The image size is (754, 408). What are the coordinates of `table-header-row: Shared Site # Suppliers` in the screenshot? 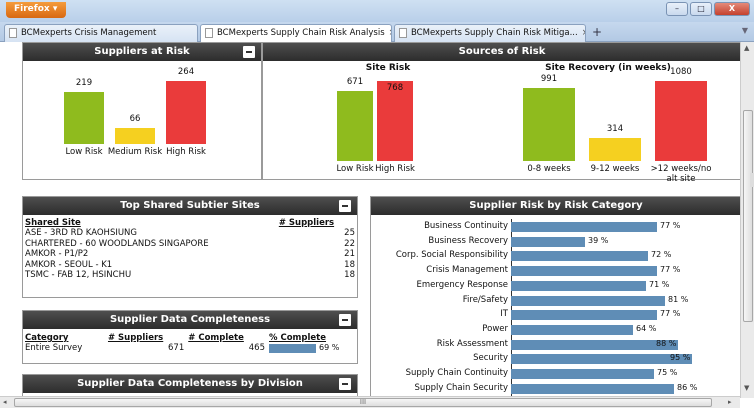 It's located at (190, 223).